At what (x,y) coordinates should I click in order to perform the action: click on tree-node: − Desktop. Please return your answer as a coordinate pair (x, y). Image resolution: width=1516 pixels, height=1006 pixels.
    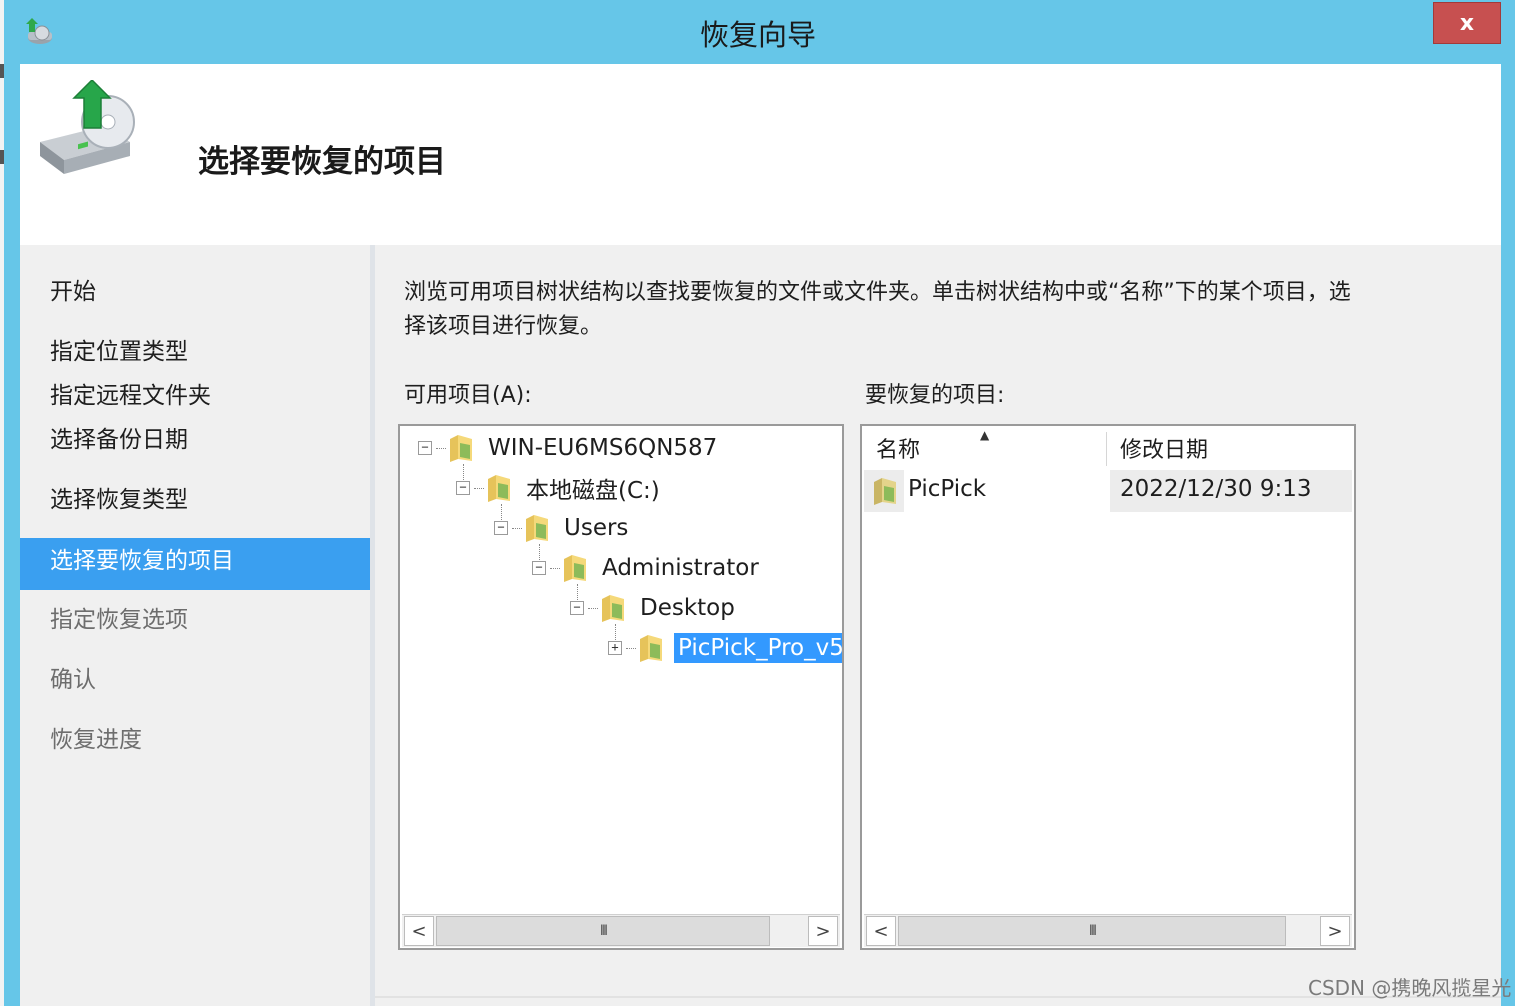
    Looking at the image, I should click on (652, 608).